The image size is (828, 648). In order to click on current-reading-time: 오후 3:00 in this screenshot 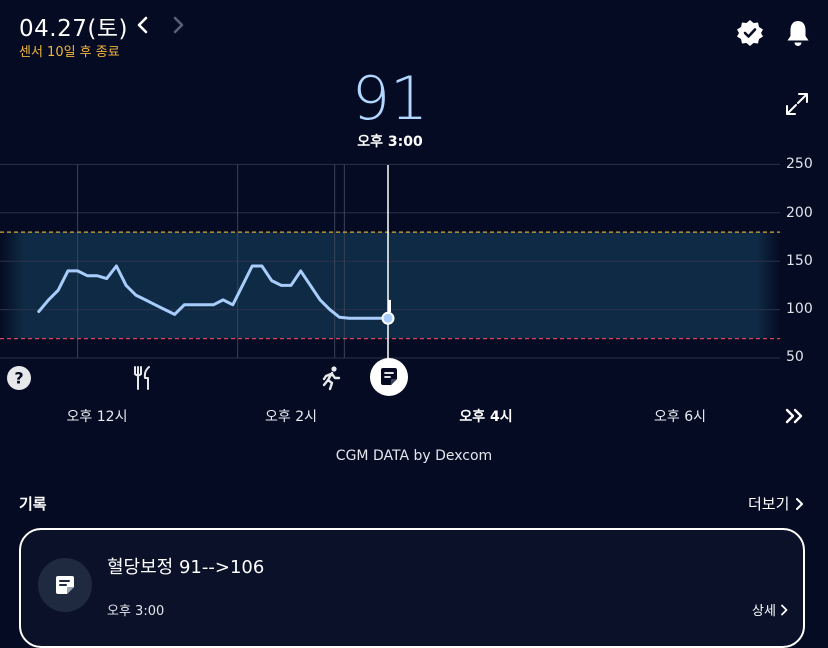, I will do `click(390, 142)`.